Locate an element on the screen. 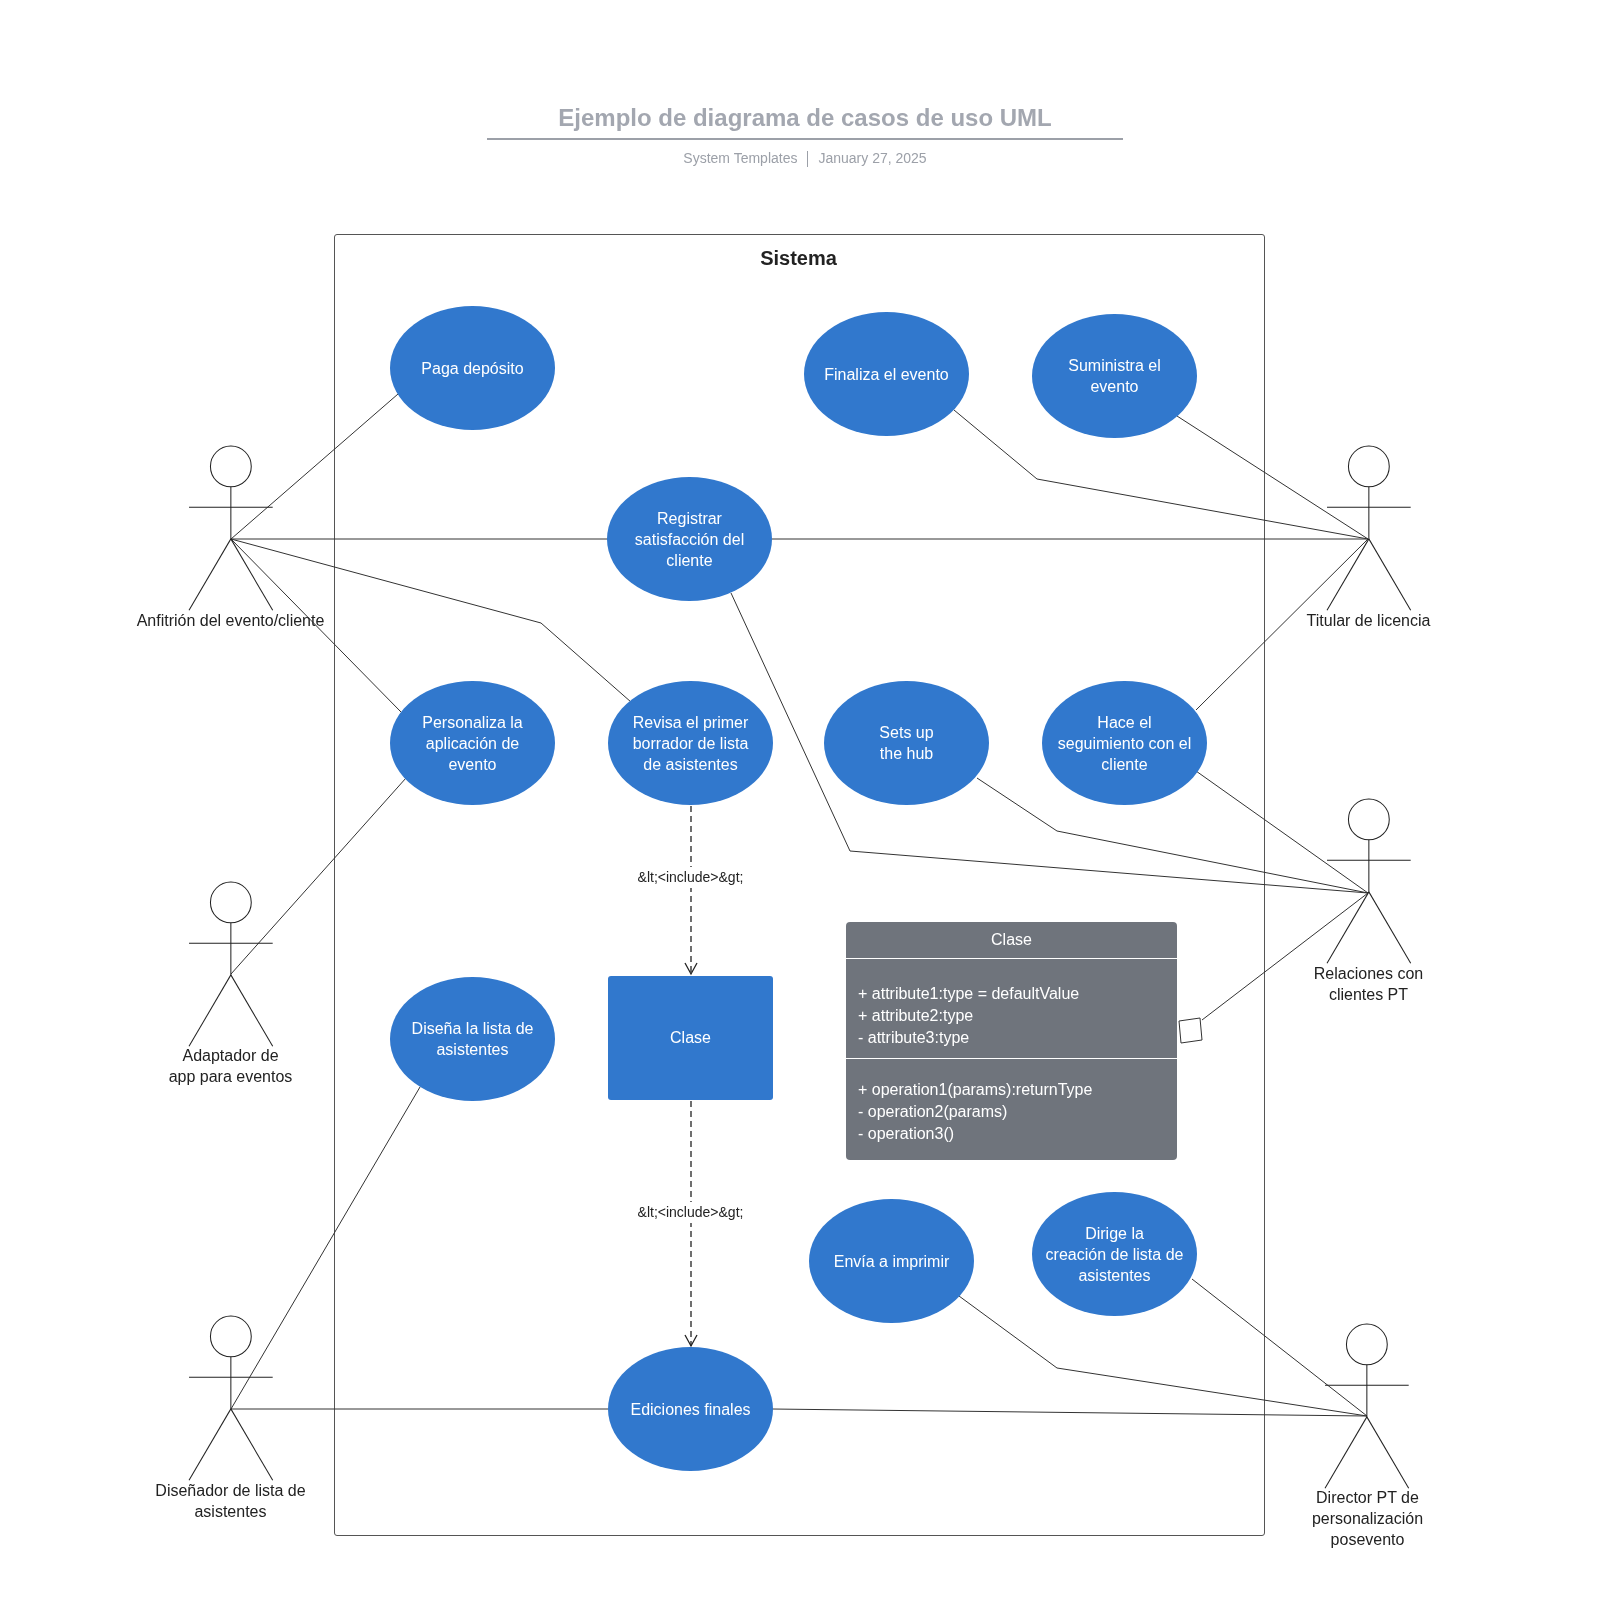 The image size is (1600, 1600). actor-label: Adaptador de app para eventos is located at coordinates (230, 1066).